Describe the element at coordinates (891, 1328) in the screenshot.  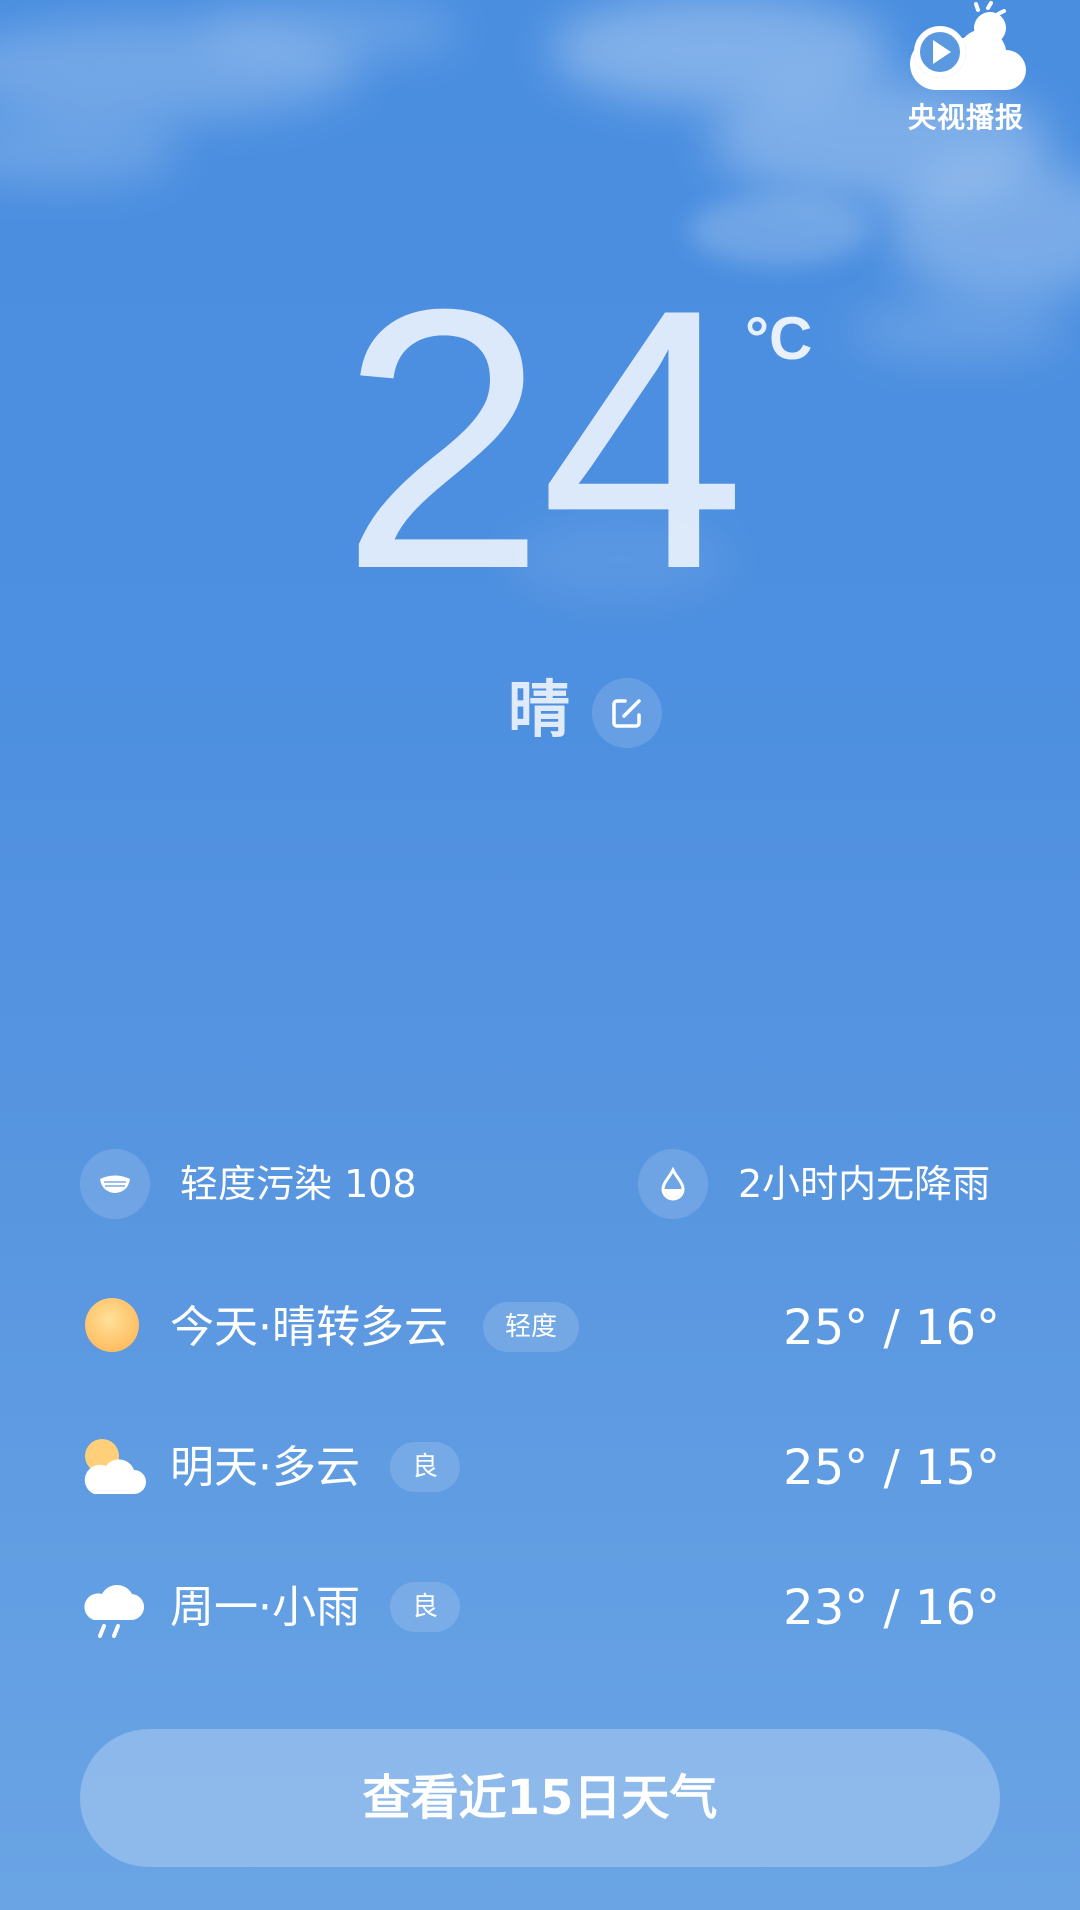
I see `forecast-temperature-range: 25° / 16°` at that location.